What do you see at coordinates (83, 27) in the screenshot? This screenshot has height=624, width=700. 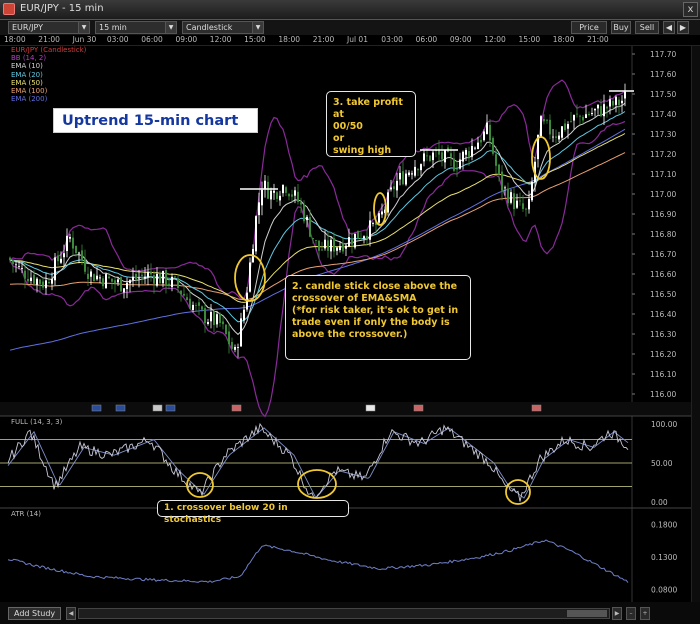 I see `chevron-down-icon: ▼` at bounding box center [83, 27].